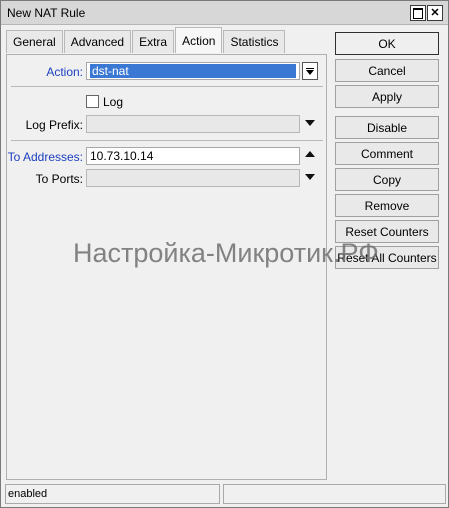  What do you see at coordinates (166, 103) in the screenshot?
I see `log-row: Log` at bounding box center [166, 103].